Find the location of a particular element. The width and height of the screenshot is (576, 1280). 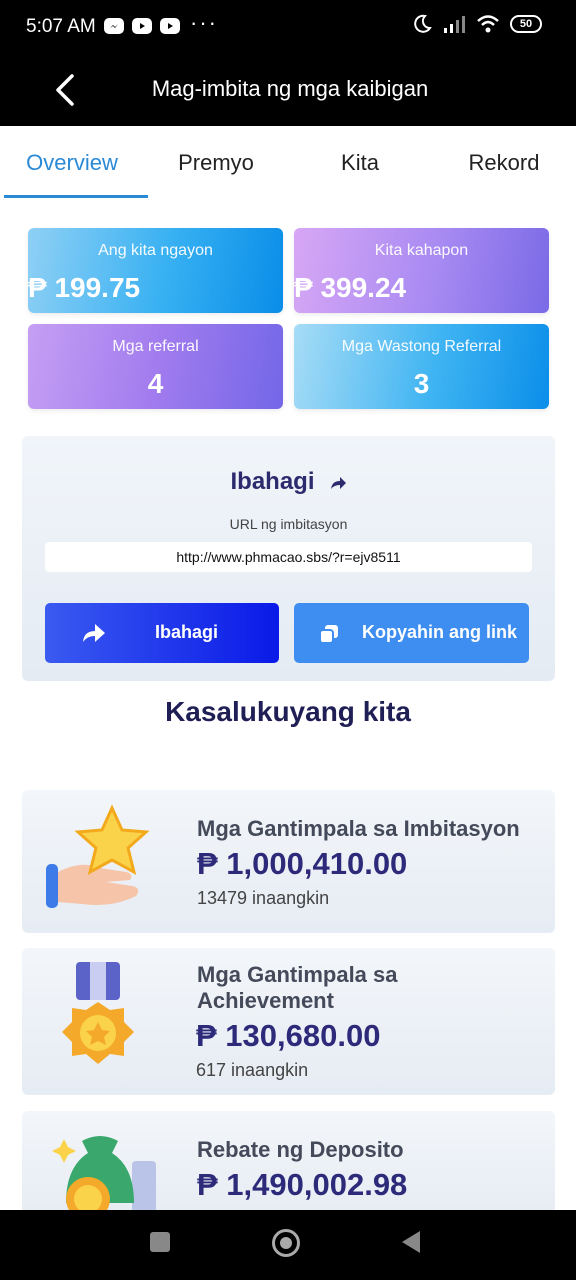

reward-title: Mga Gantimpala sa Achievement is located at coordinates (297, 987).